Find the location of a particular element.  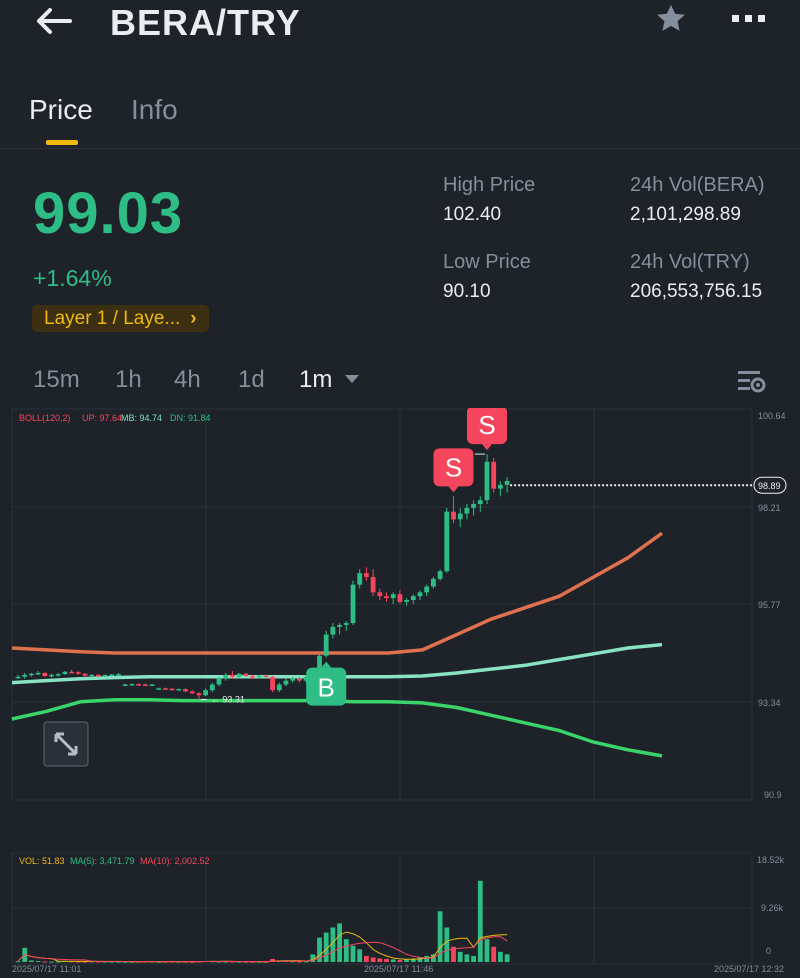

timeframe-selected: 1m is located at coordinates (315, 380).